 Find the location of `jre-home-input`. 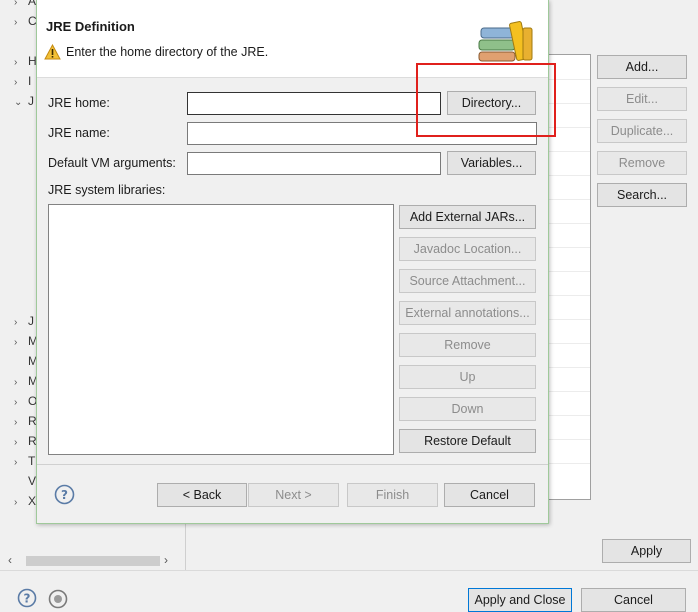

jre-home-input is located at coordinates (314, 103).